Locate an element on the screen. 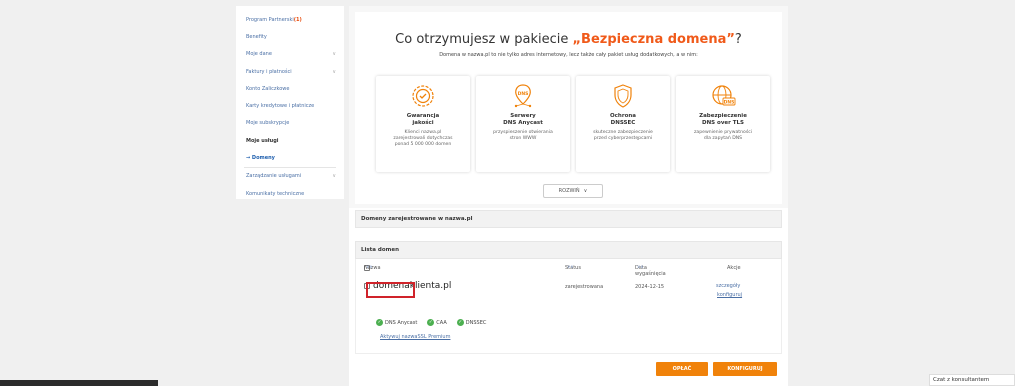 This screenshot has width=1015, height=386. promo-title-highlight: „Bezpieczna domena” is located at coordinates (653, 39).